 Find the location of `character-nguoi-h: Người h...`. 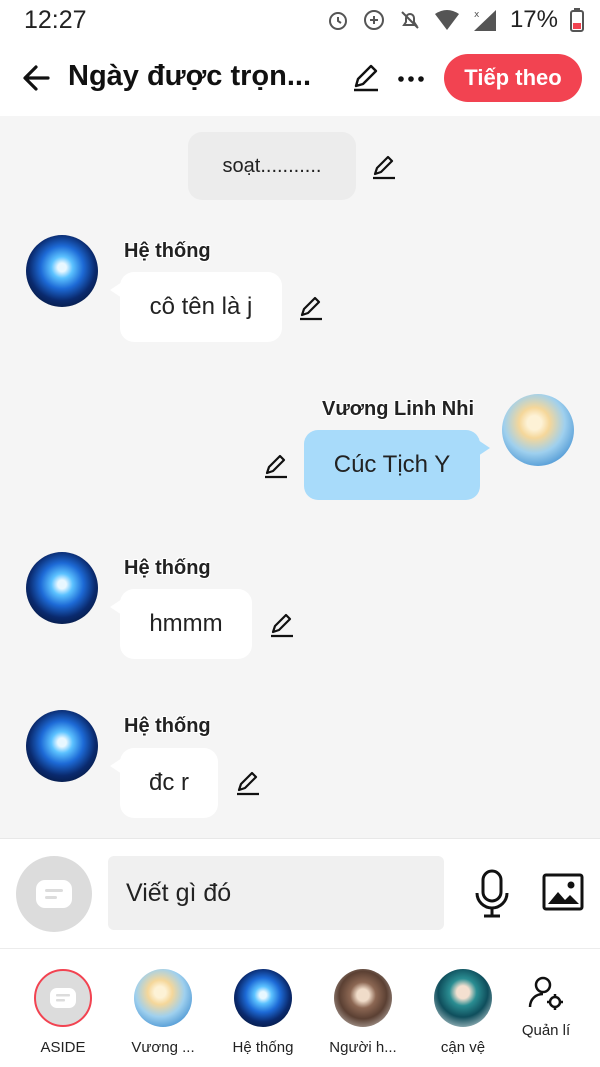

character-nguoi-h: Người h... is located at coordinates (363, 1012).